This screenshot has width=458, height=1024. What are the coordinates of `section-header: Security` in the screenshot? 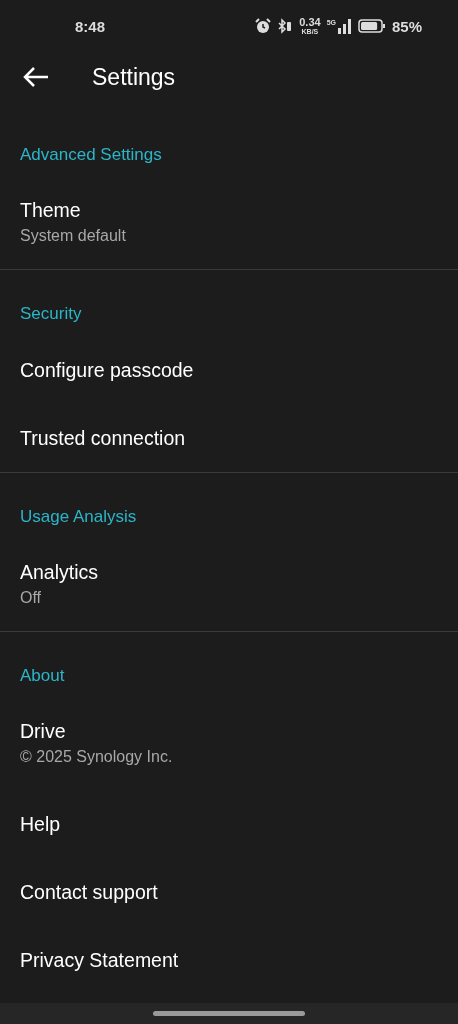 It's located at (51, 313).